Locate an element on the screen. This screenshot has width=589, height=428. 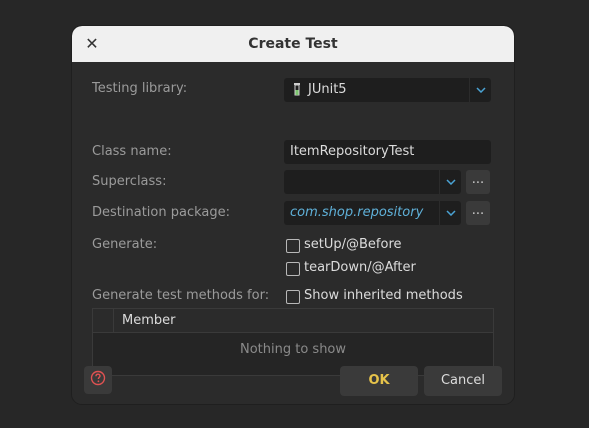
destination-package-label: Destination package: is located at coordinates (161, 212).